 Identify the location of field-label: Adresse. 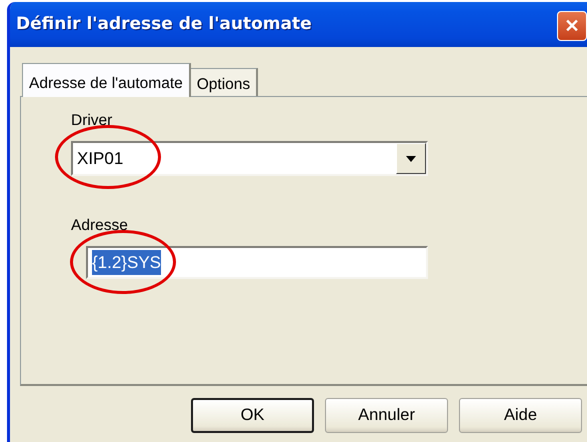
(99, 226).